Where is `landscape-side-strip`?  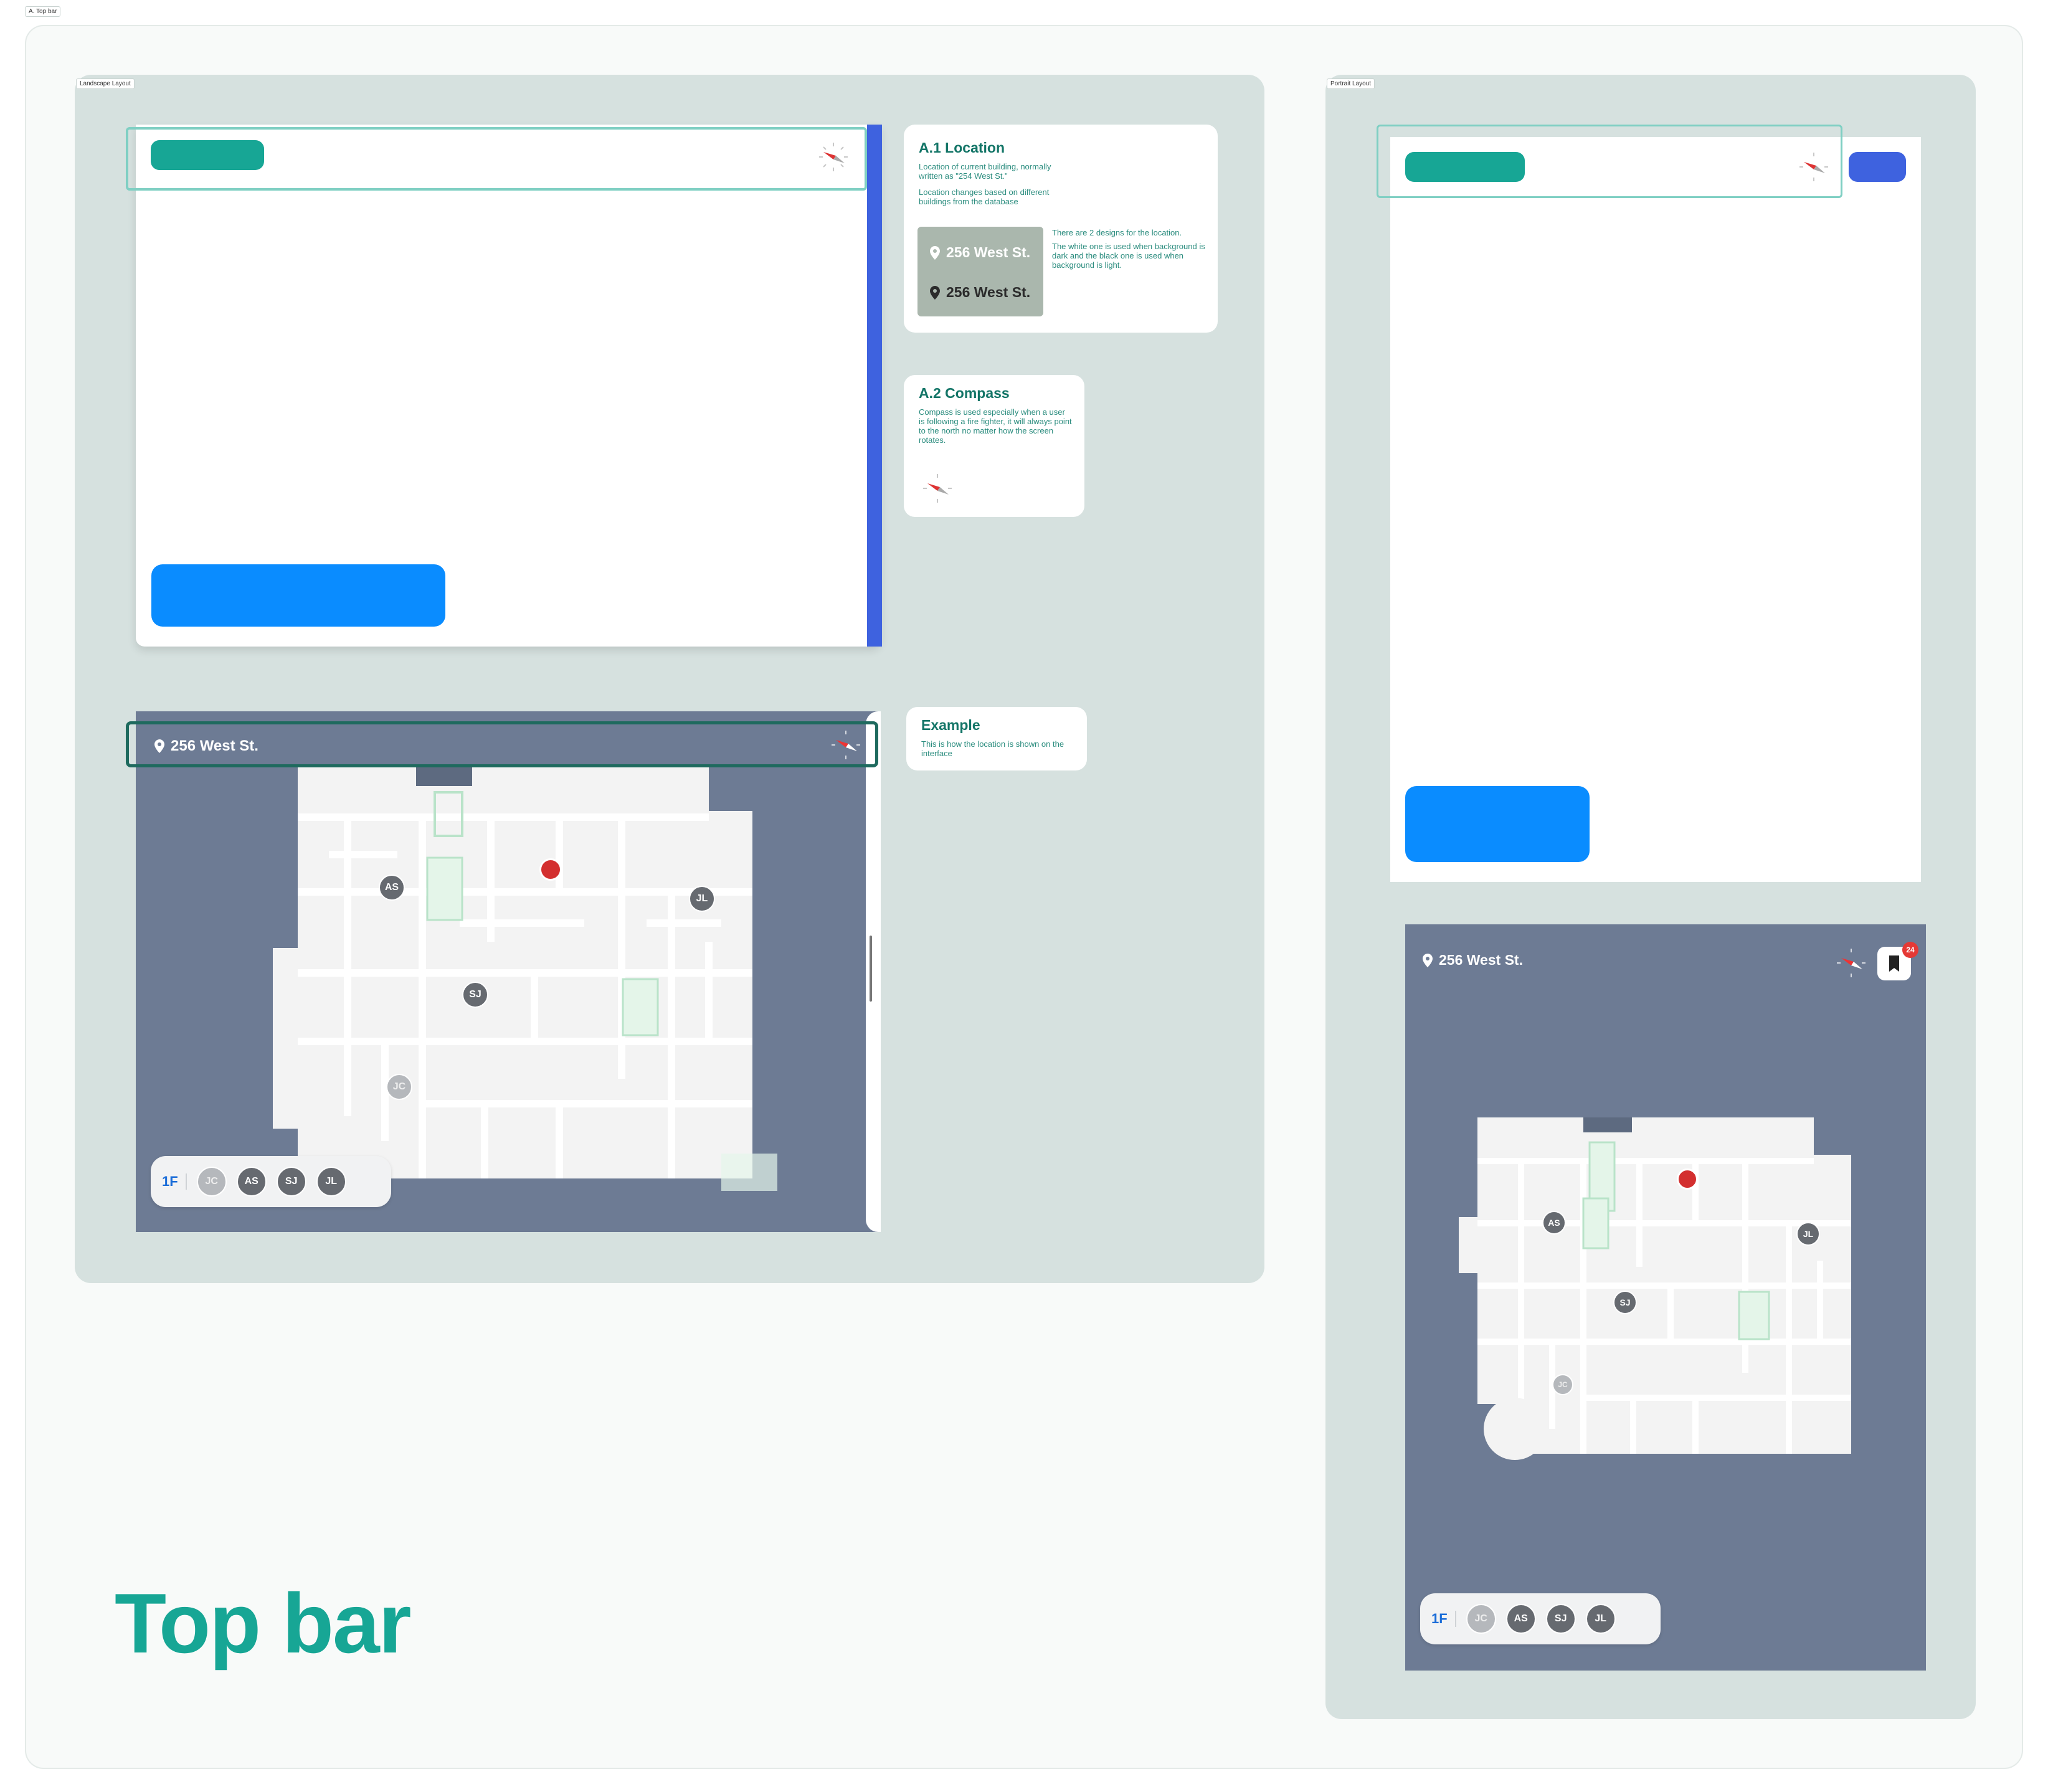
landscape-side-strip is located at coordinates (874, 386).